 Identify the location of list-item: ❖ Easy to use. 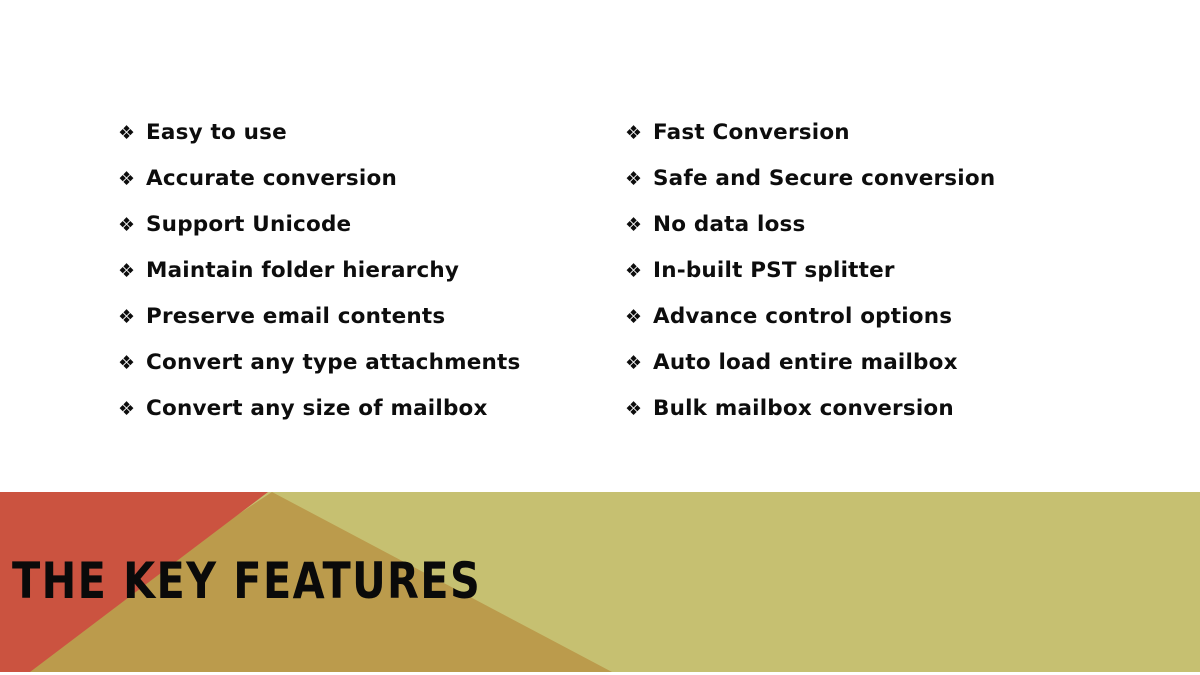
(348, 133).